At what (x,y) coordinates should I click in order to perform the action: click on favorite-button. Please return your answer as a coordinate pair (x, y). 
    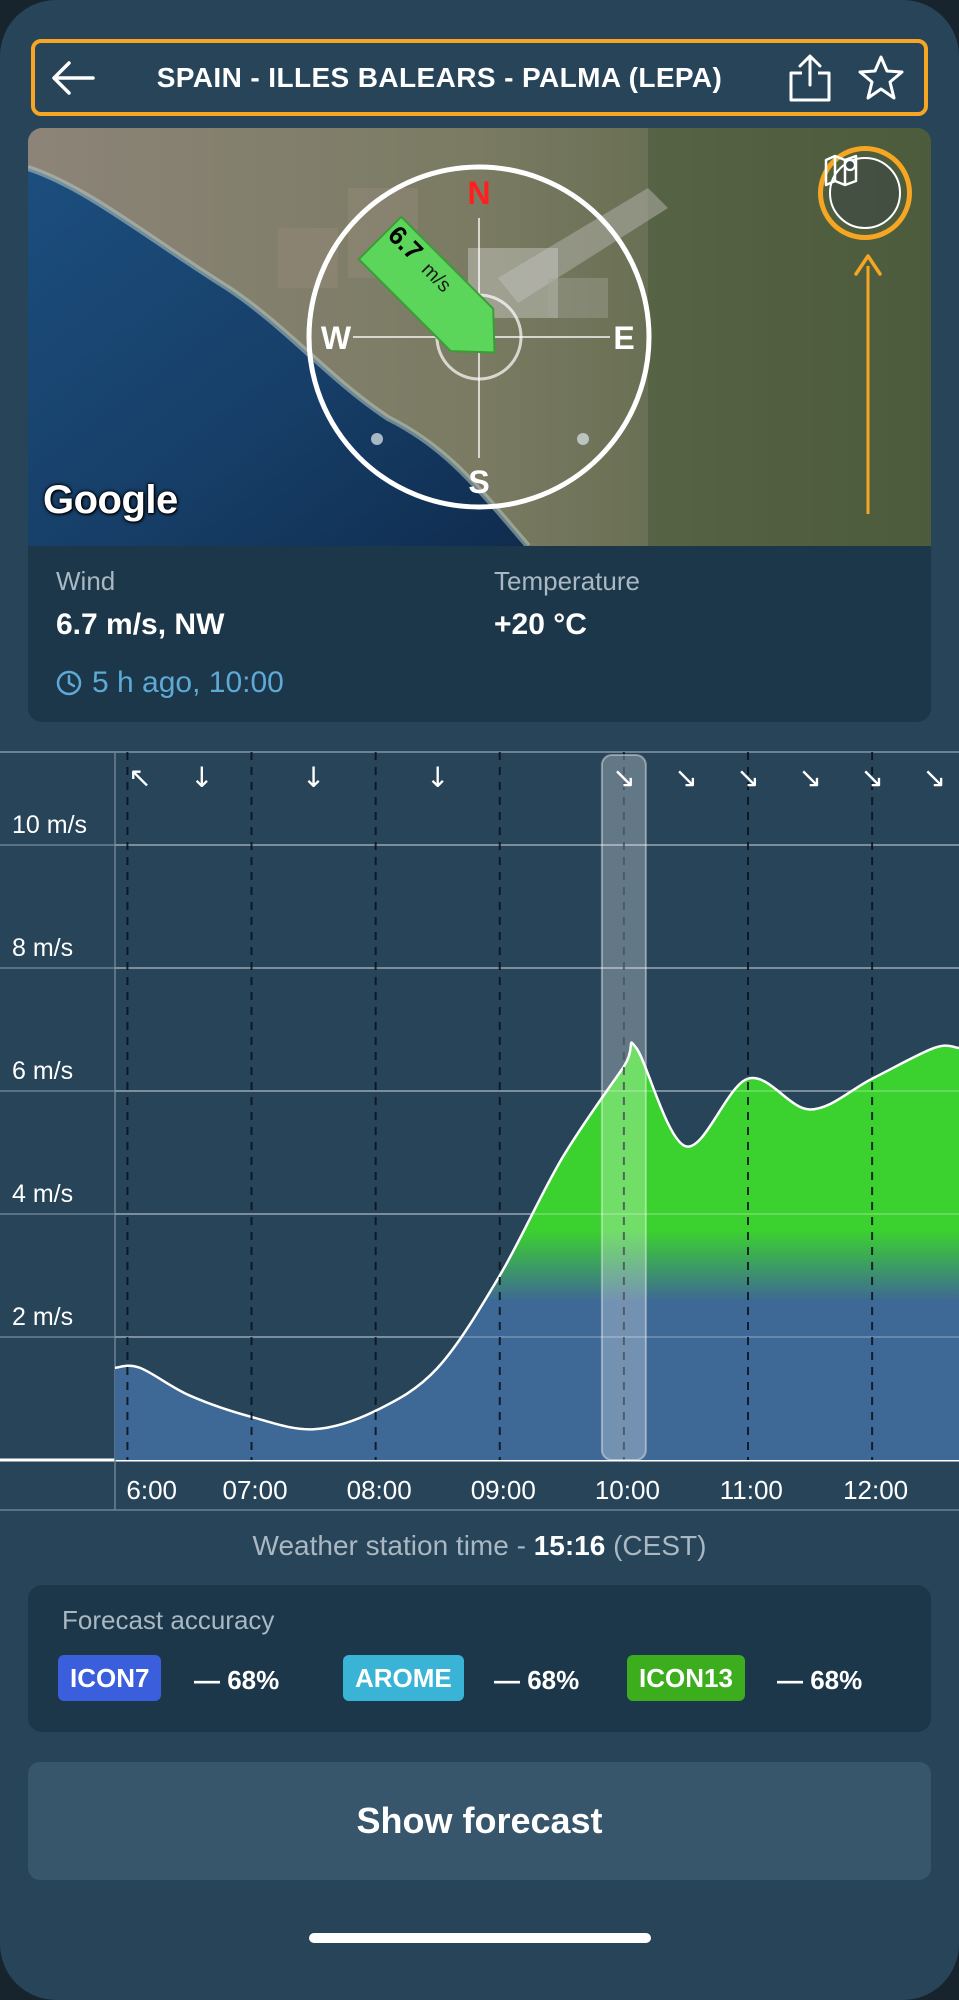
    Looking at the image, I should click on (881, 78).